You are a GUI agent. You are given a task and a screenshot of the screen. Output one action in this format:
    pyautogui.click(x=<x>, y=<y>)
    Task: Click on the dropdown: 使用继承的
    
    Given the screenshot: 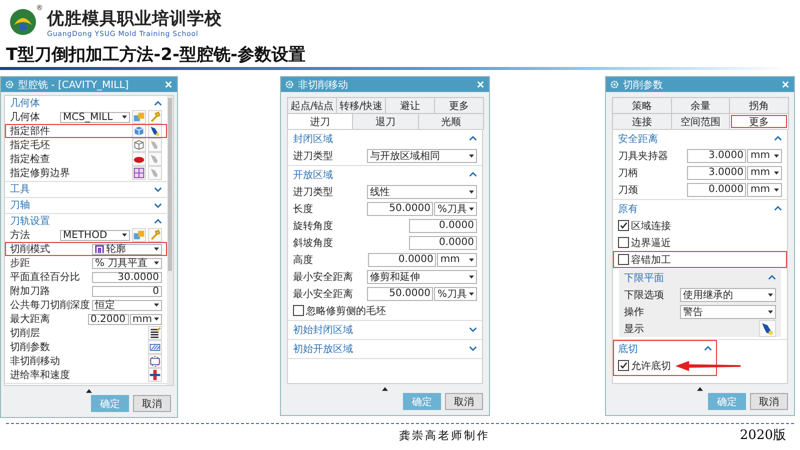 What is the action you would take?
    pyautogui.click(x=728, y=295)
    